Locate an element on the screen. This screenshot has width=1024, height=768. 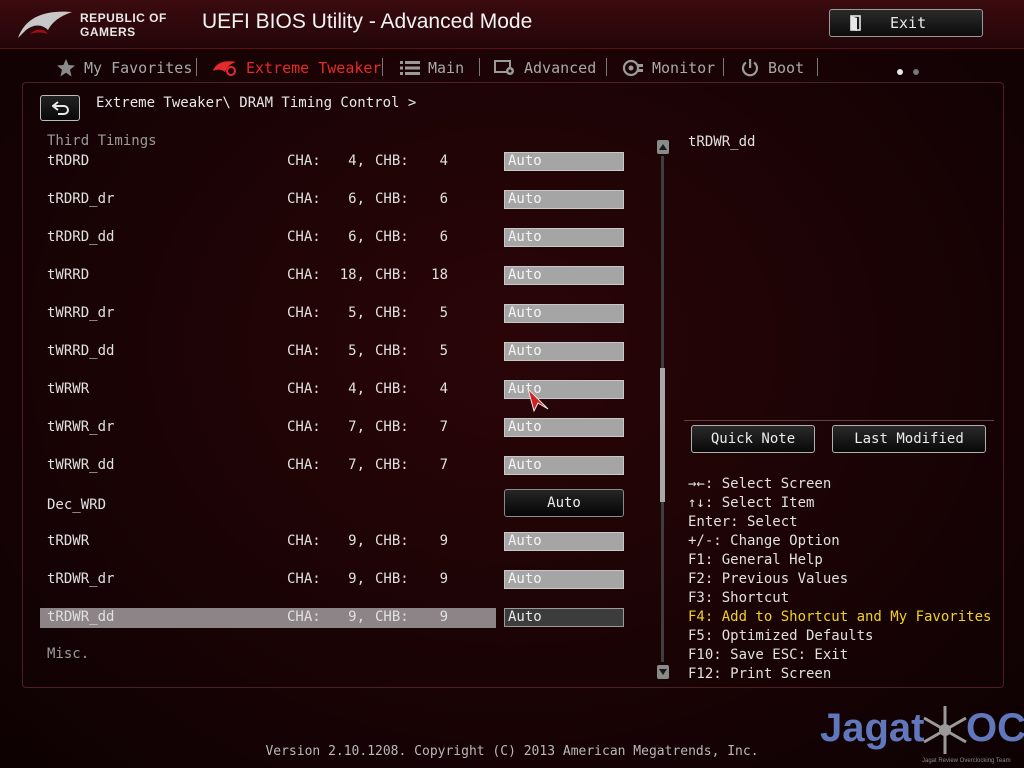
cha-value: 6, is located at coordinates (356, 237).